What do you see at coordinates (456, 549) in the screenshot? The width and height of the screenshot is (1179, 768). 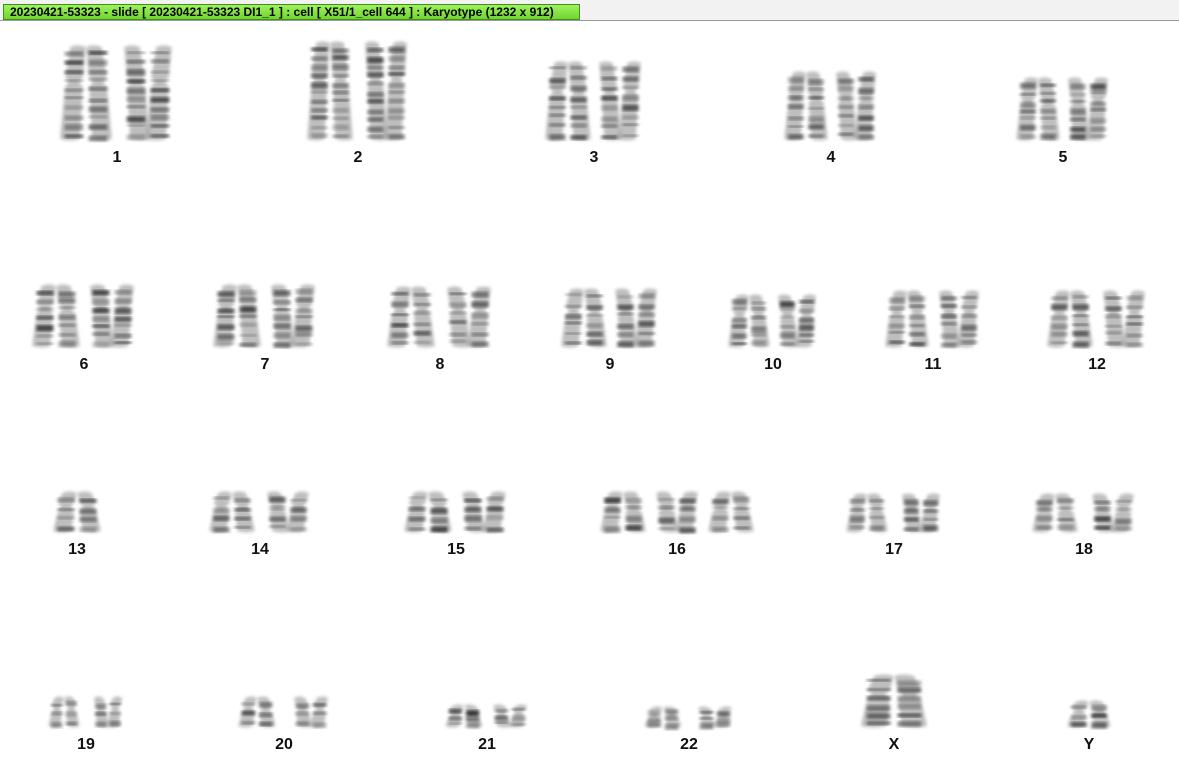 I see `chromosome-number-label: 15` at bounding box center [456, 549].